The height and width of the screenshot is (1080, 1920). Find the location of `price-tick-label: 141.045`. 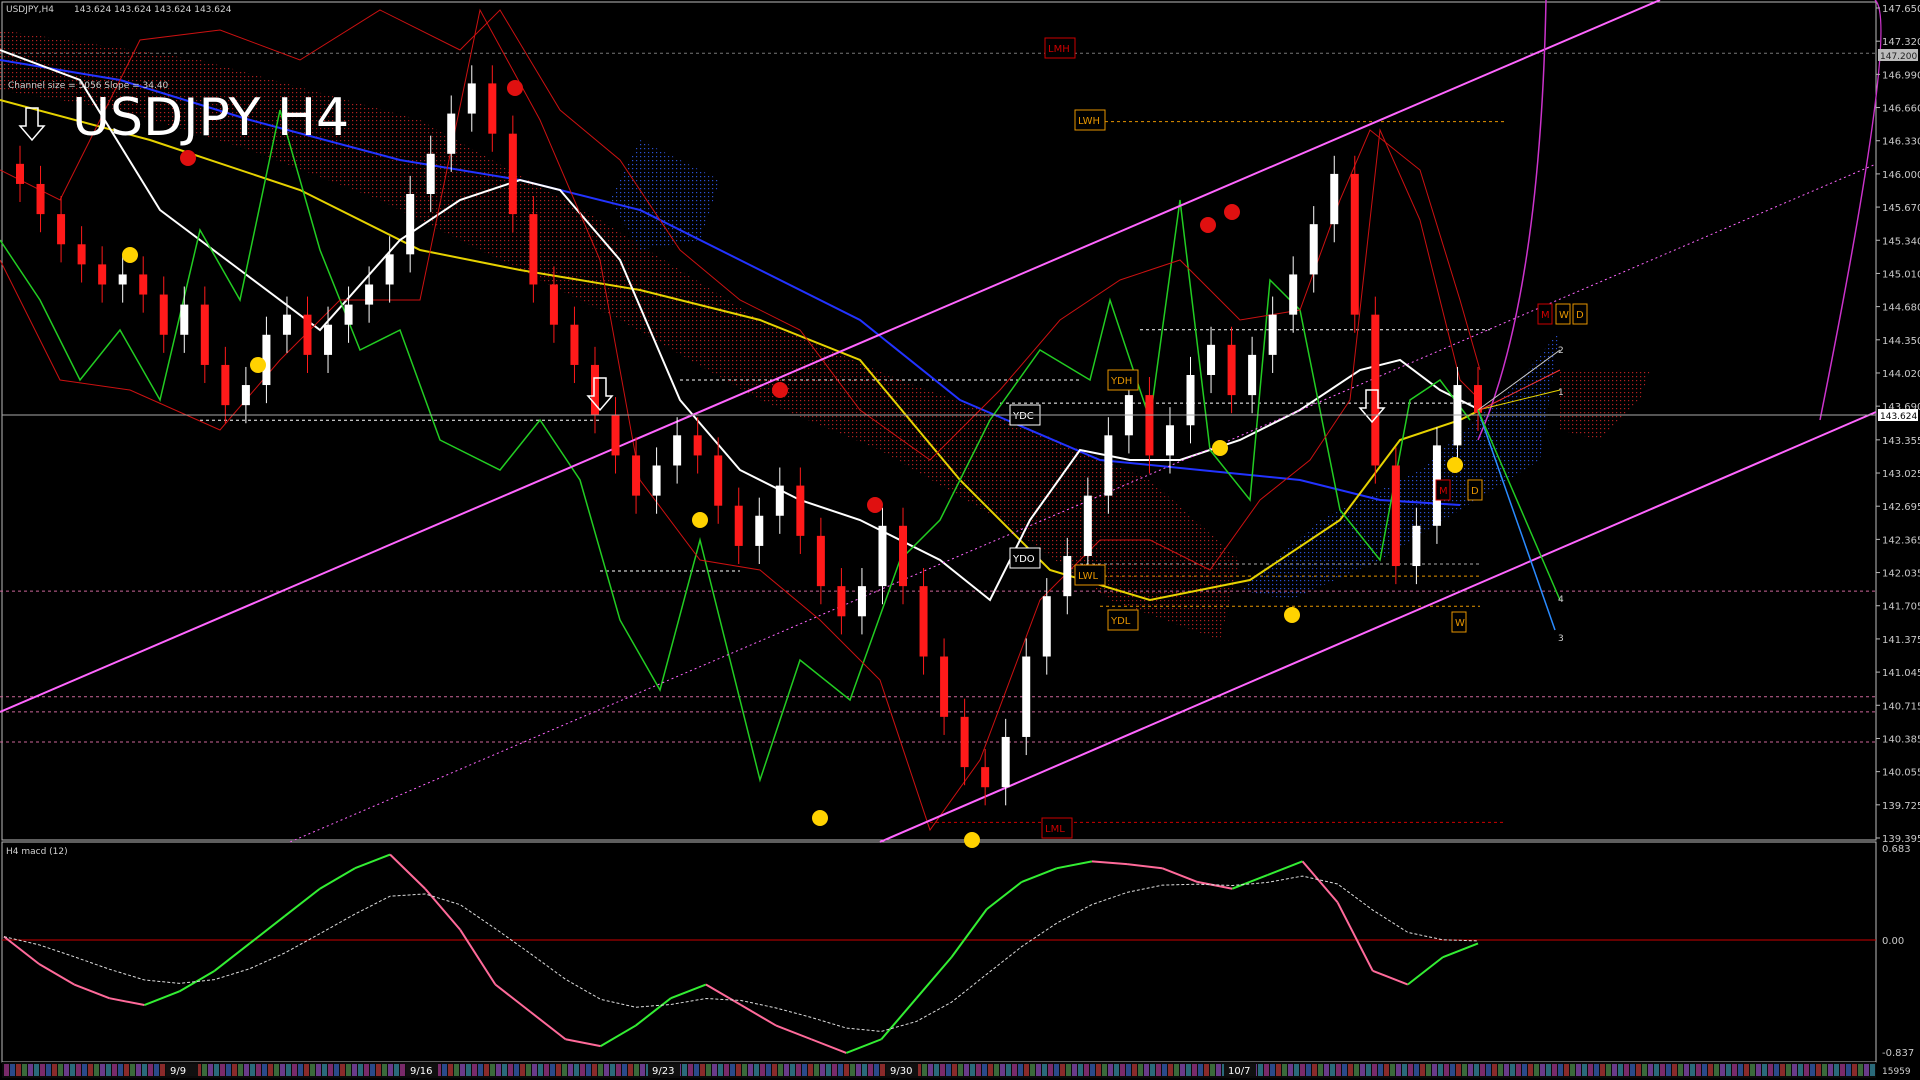

price-tick-label: 141.045 is located at coordinates (1901, 673).